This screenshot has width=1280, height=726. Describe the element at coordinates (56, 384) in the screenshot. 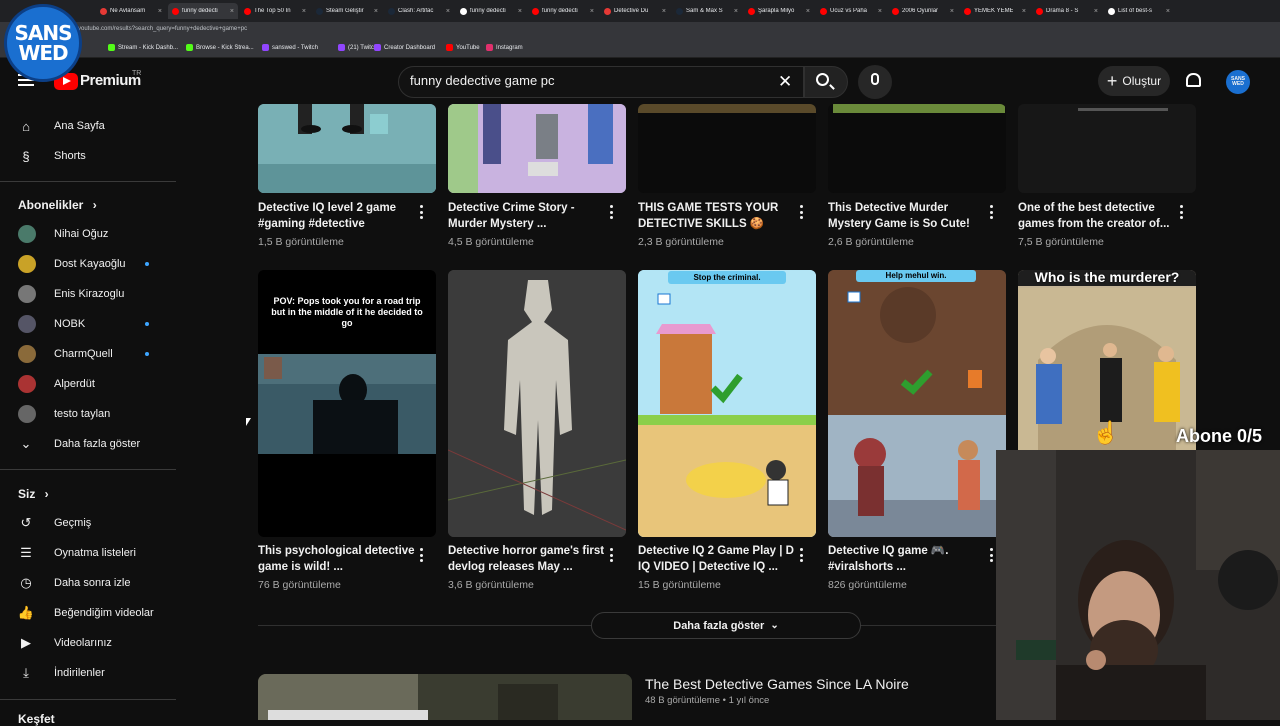

I see `sidebar-subscription-item: Alperdüt` at that location.